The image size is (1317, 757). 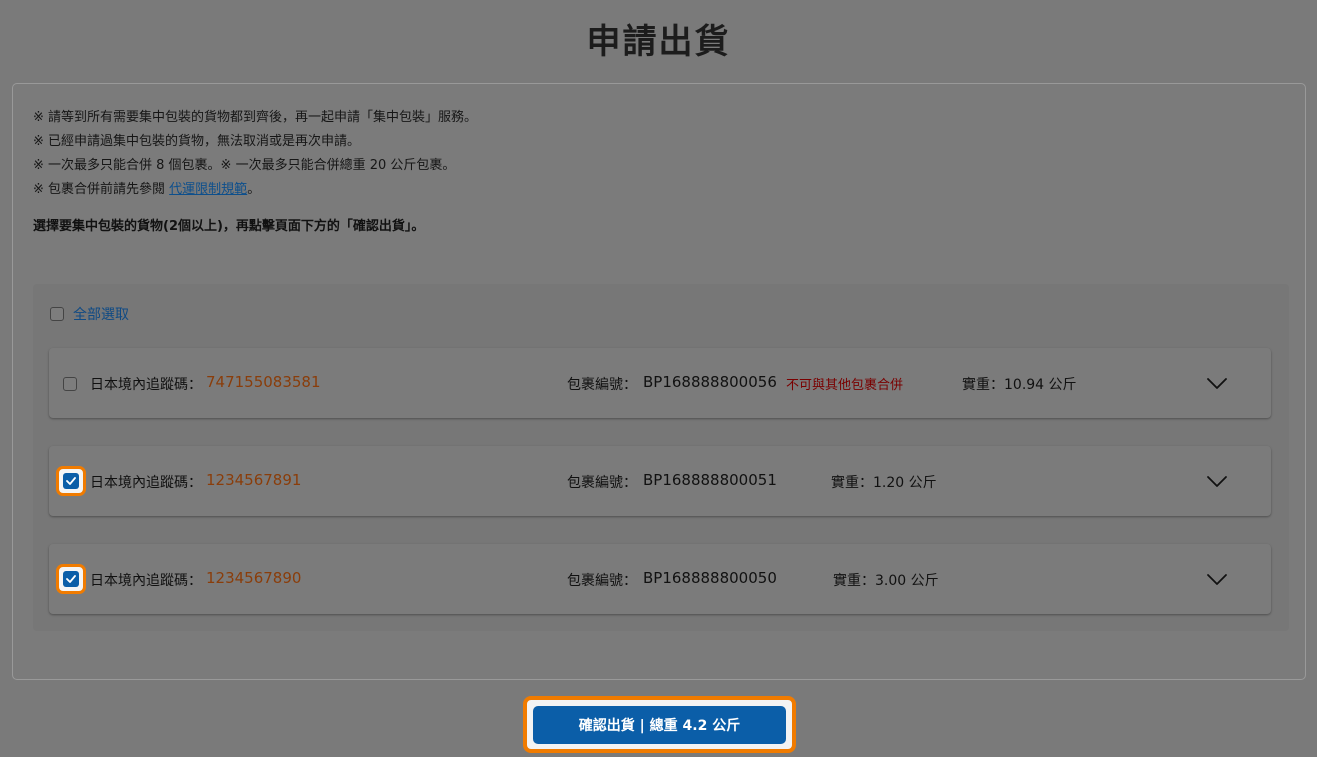 I want to click on note-item: ※ 包裹合併前請先參閱 代運限制規範。, so click(x=255, y=190).